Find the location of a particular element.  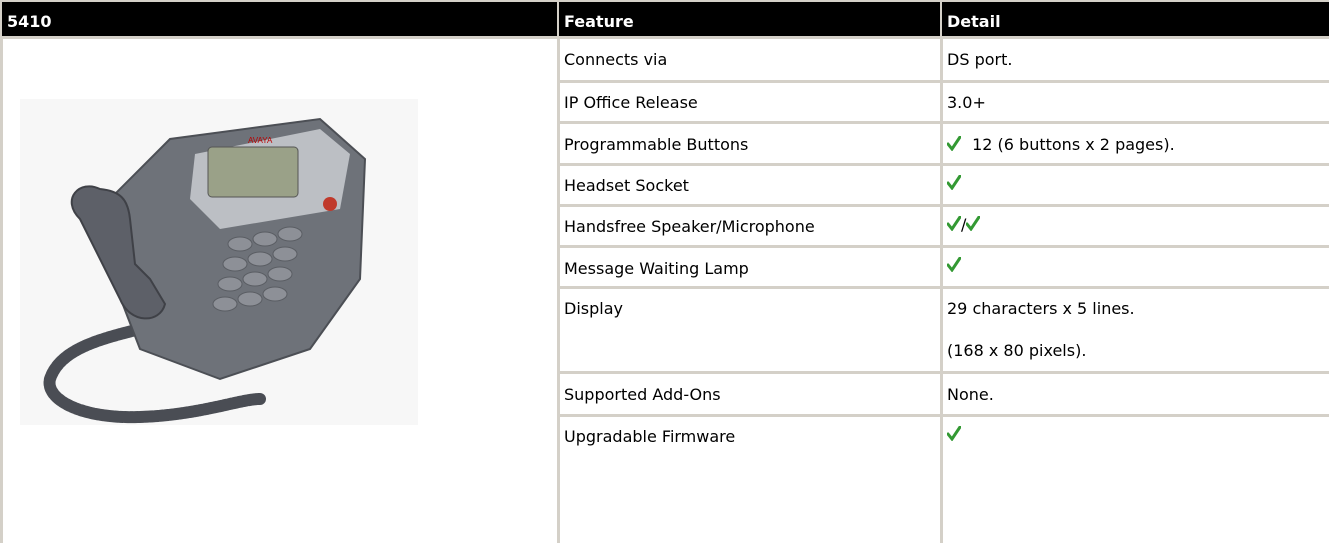

detail-cell-buttons: 12 (6 buttons x 2 pages). is located at coordinates (1134, 142).